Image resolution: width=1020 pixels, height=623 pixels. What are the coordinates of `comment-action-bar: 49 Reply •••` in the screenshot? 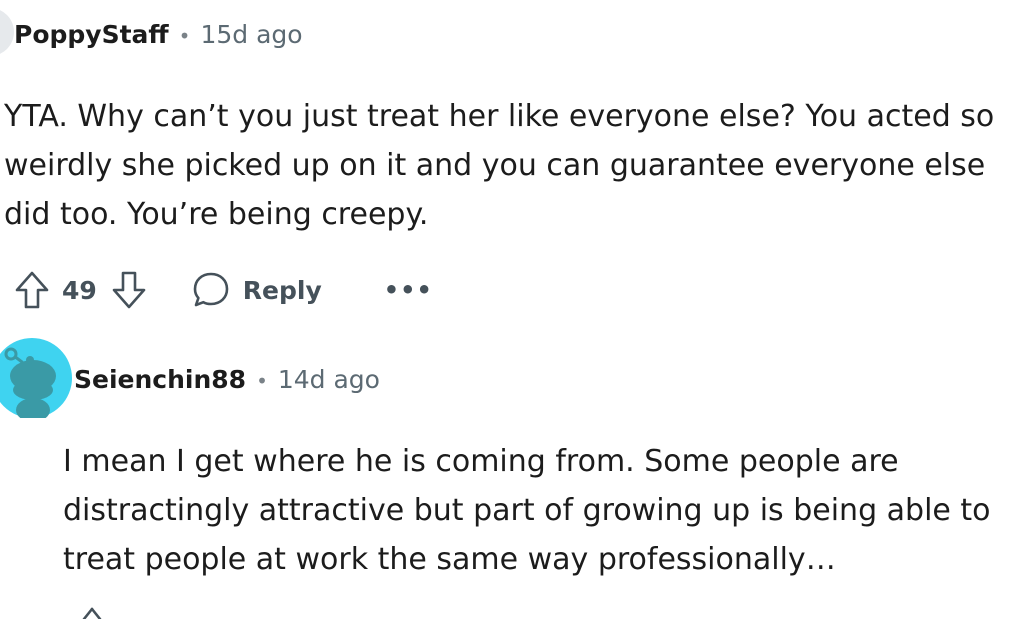 It's located at (223, 290).